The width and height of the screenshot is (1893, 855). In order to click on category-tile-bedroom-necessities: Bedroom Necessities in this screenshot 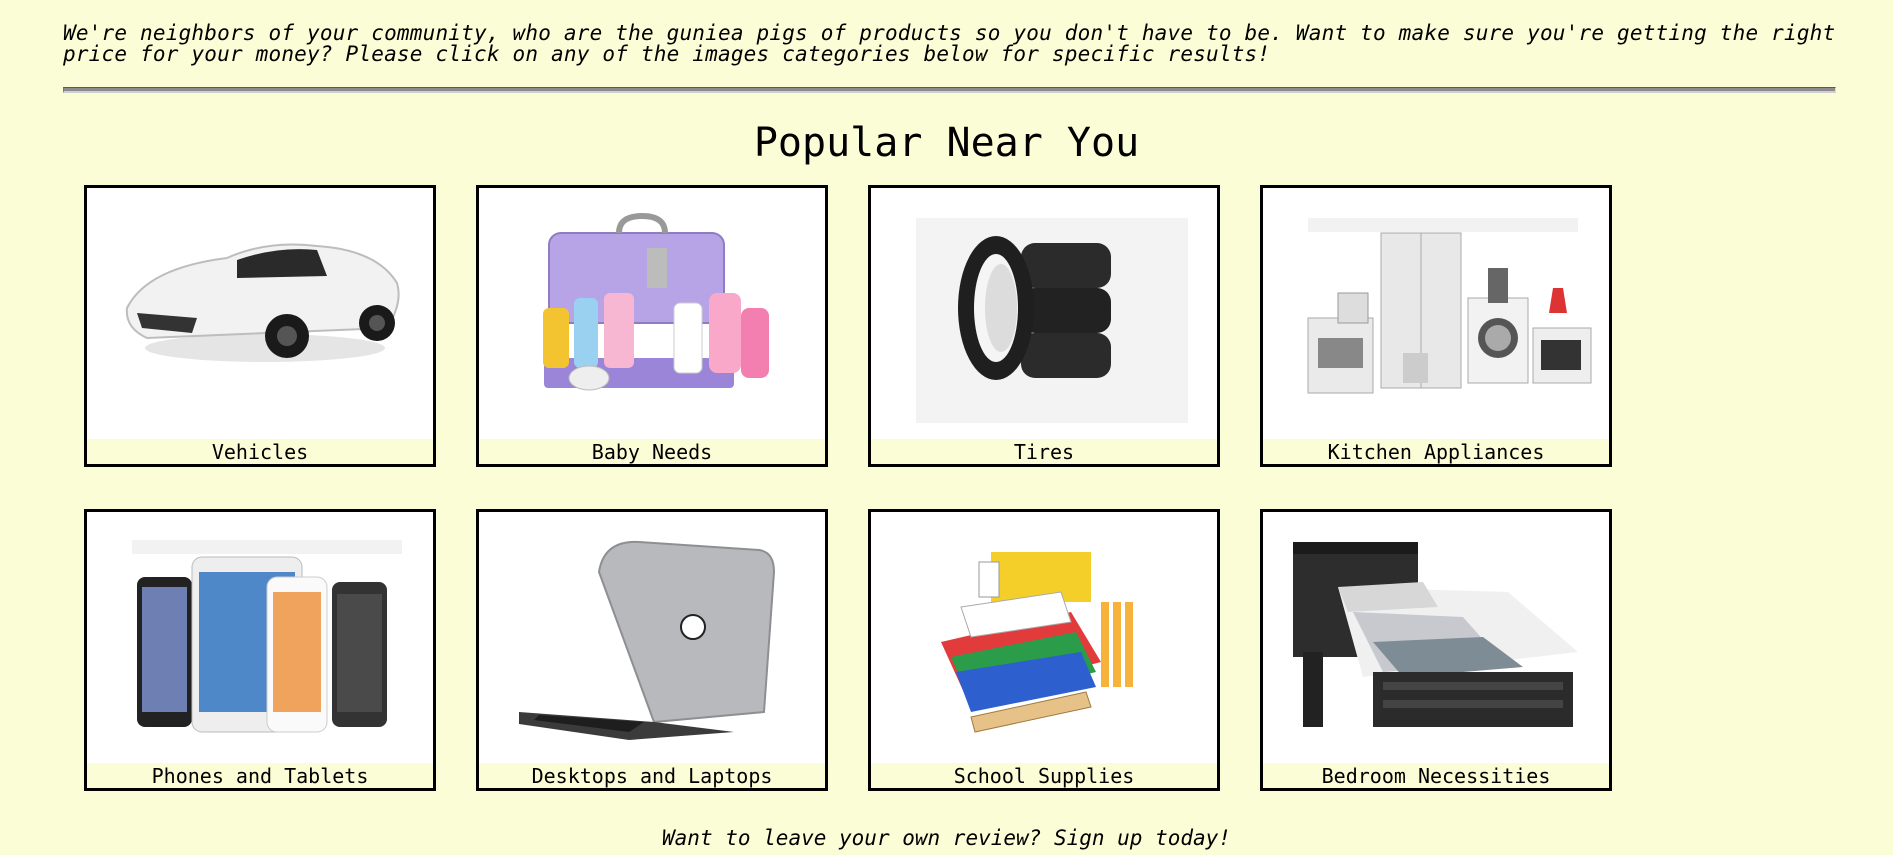, I will do `click(1436, 650)`.